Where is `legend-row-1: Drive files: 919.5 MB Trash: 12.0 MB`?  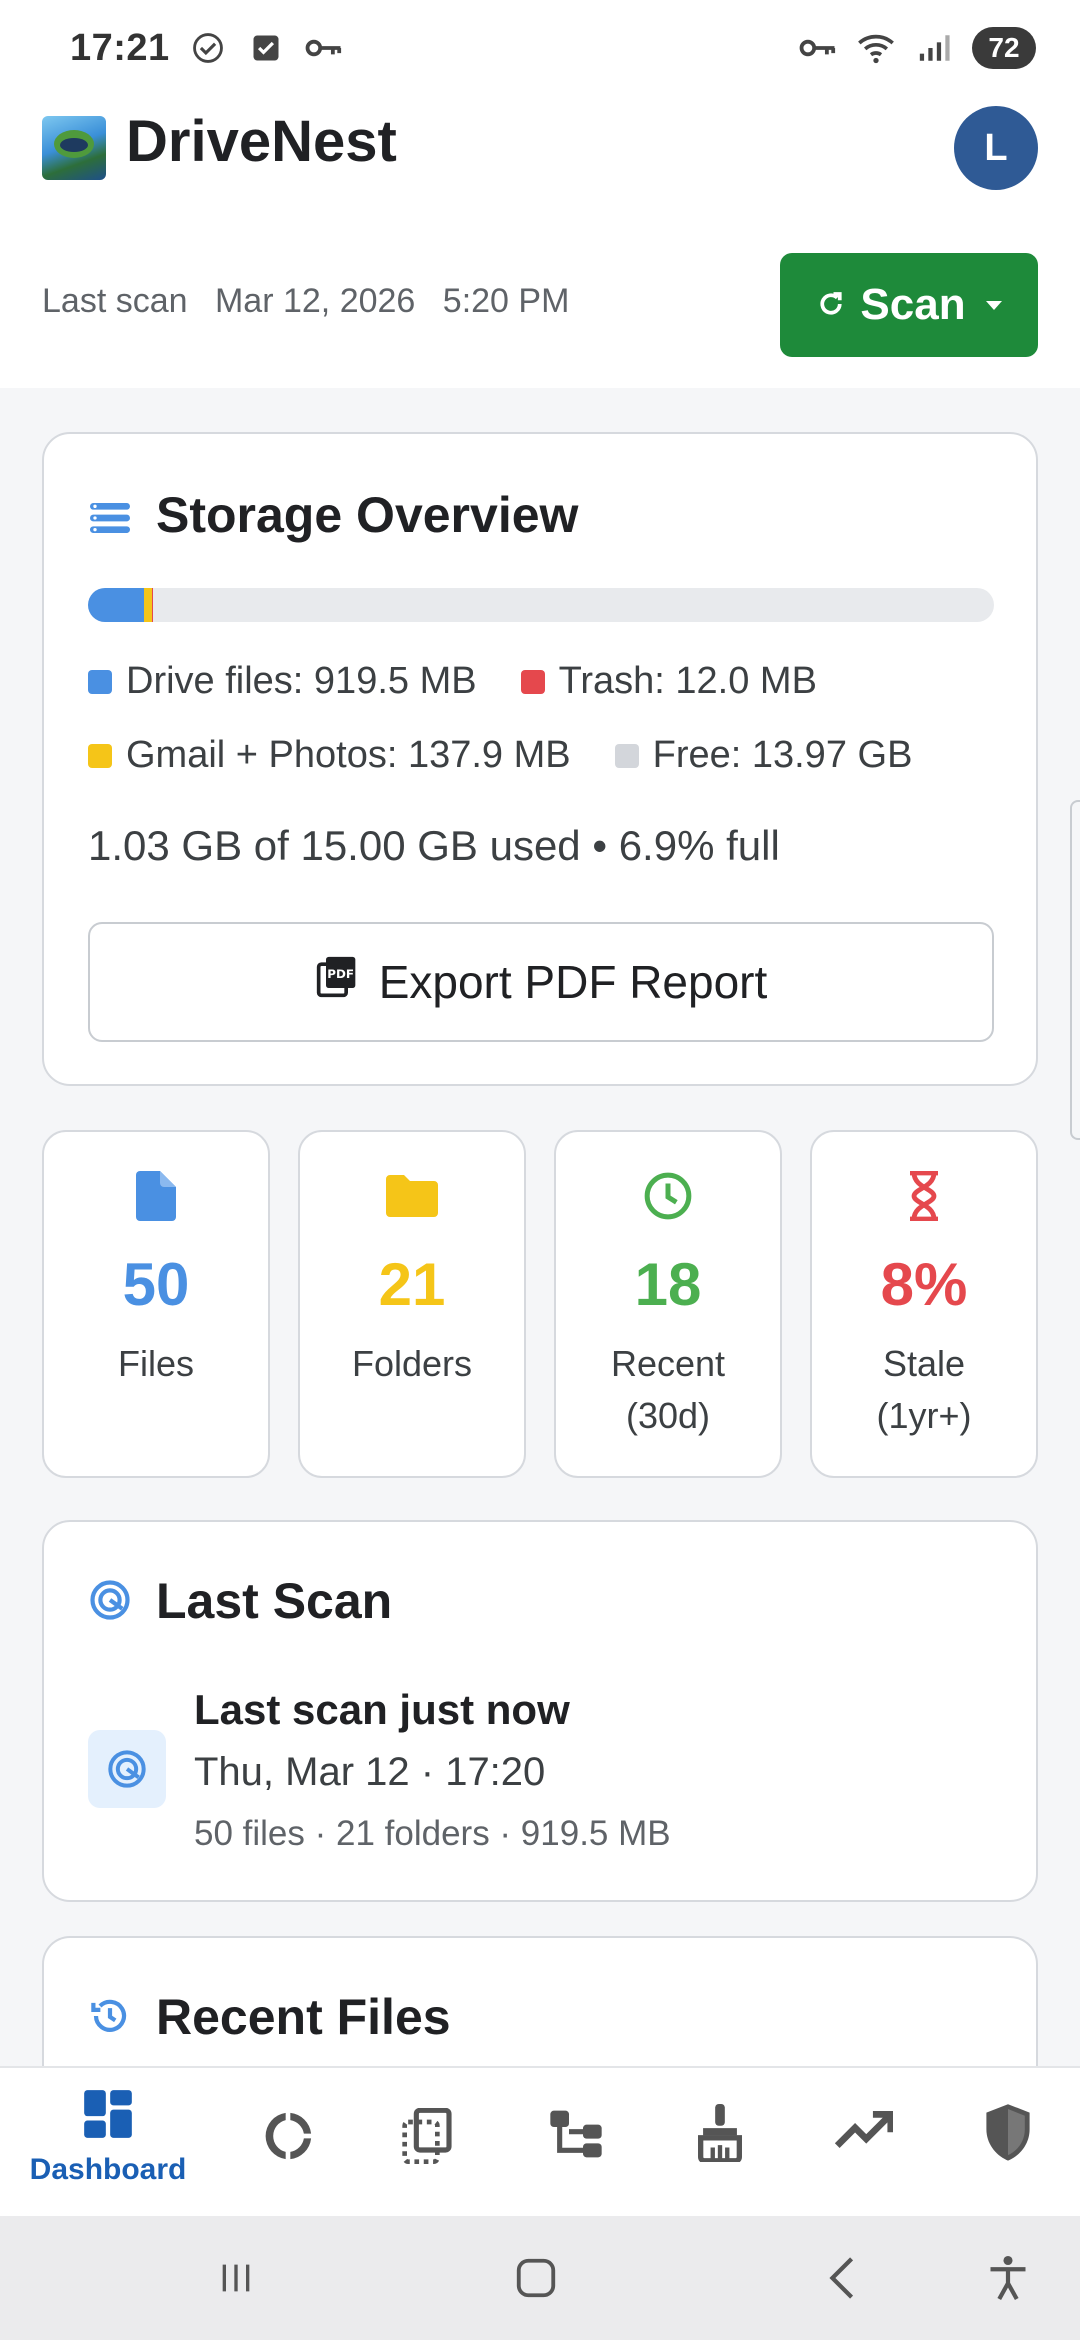 legend-row-1: Drive files: 919.5 MB Trash: 12.0 MB is located at coordinates (452, 681).